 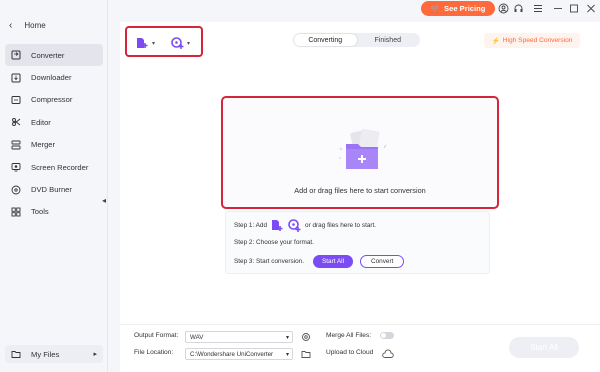 What do you see at coordinates (382, 261) in the screenshot?
I see `convert-button: Convert` at bounding box center [382, 261].